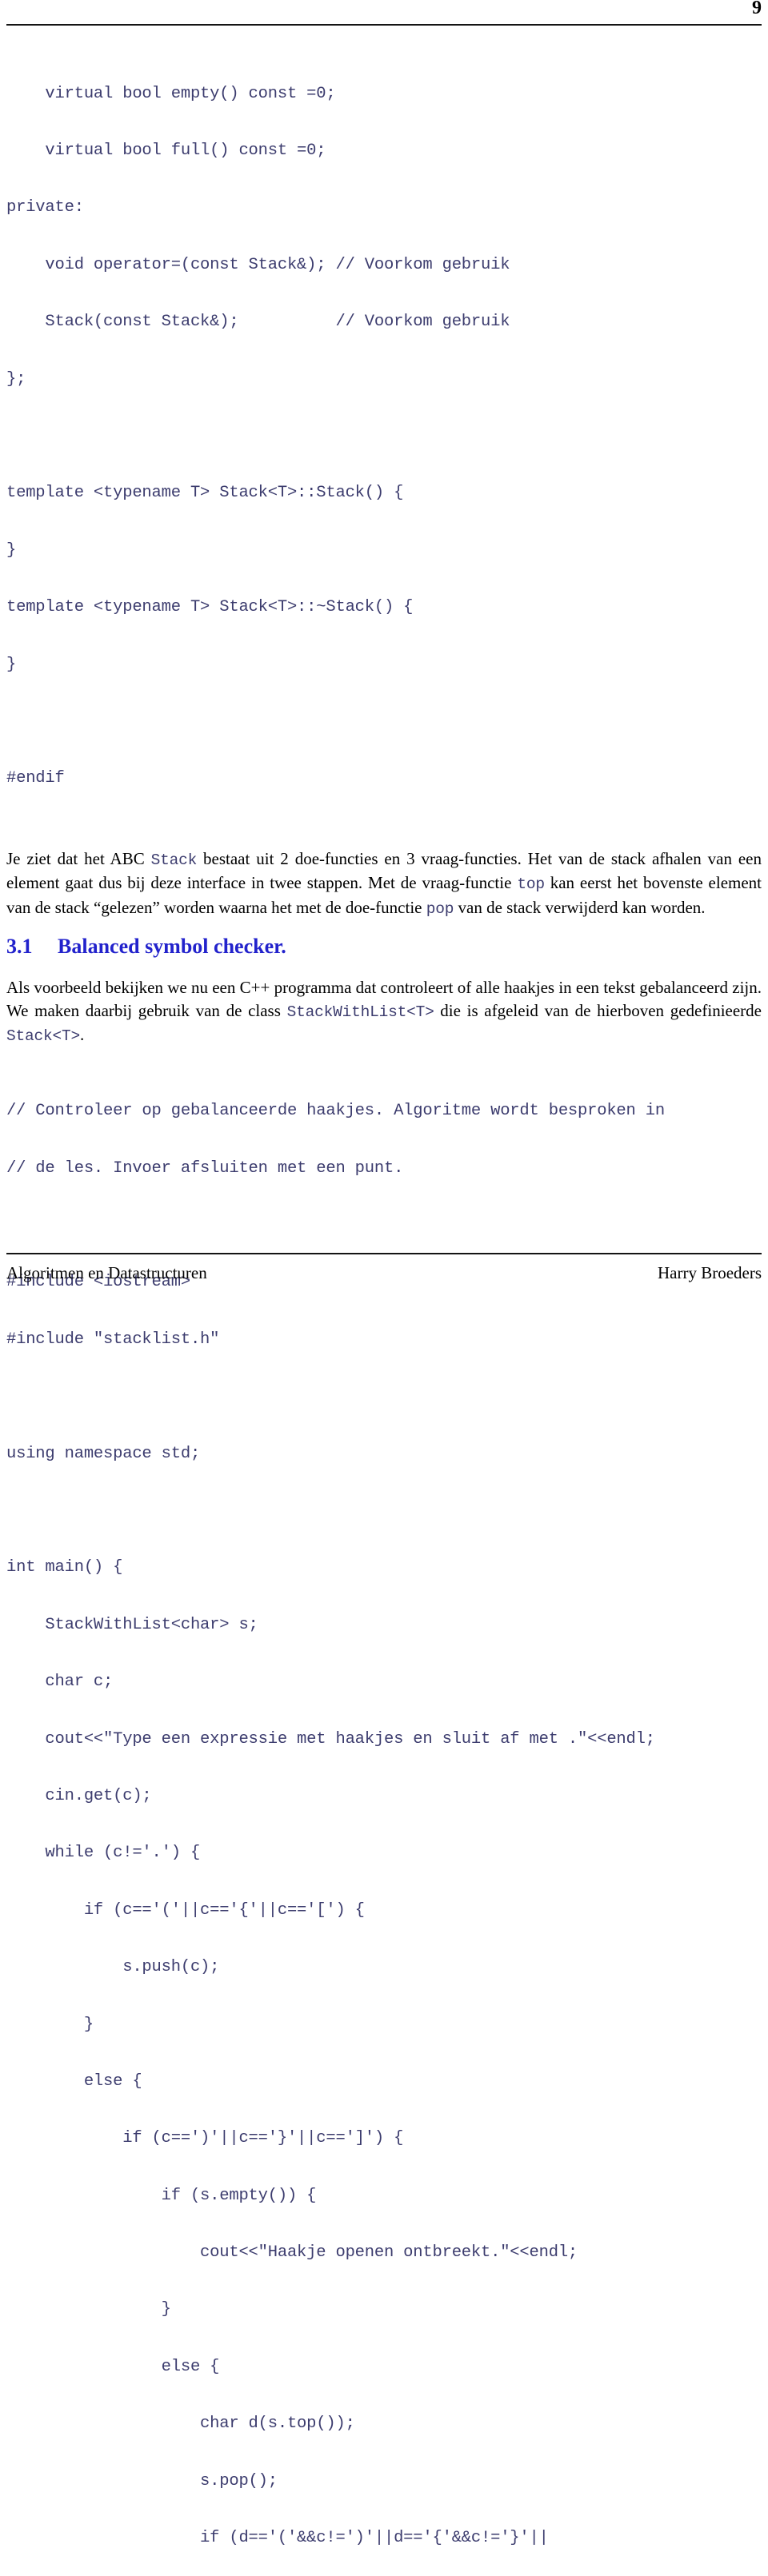 Image resolution: width=768 pixels, height=2576 pixels. Describe the element at coordinates (43, 1036) in the screenshot. I see `inline-code-stack-template: Stack<T>` at that location.